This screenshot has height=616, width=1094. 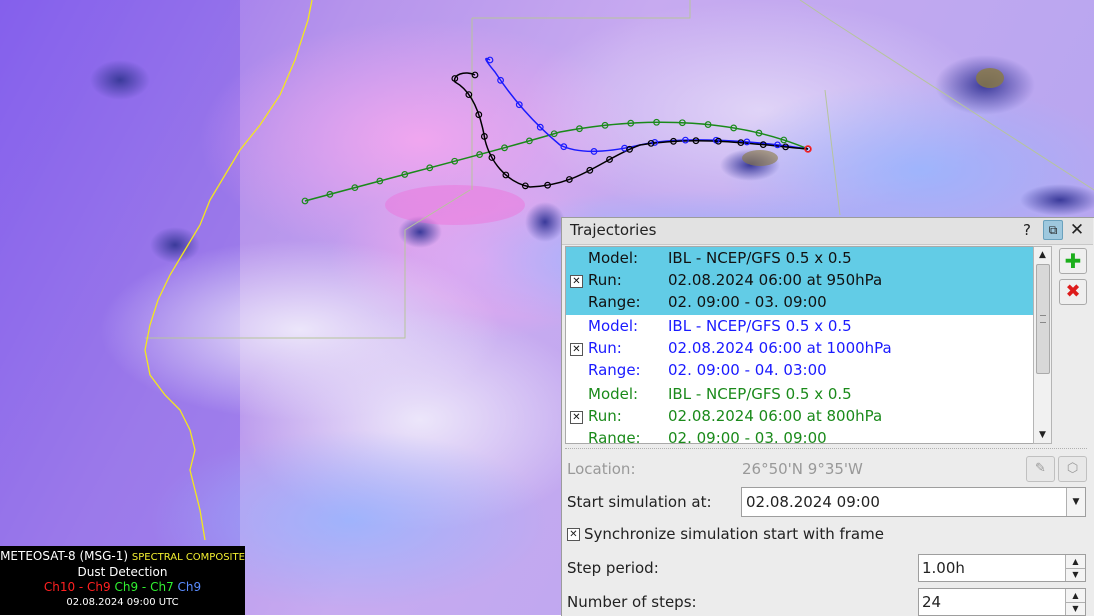 What do you see at coordinates (573, 534) in the screenshot?
I see `synchronize-checkbox: ✕` at bounding box center [573, 534].